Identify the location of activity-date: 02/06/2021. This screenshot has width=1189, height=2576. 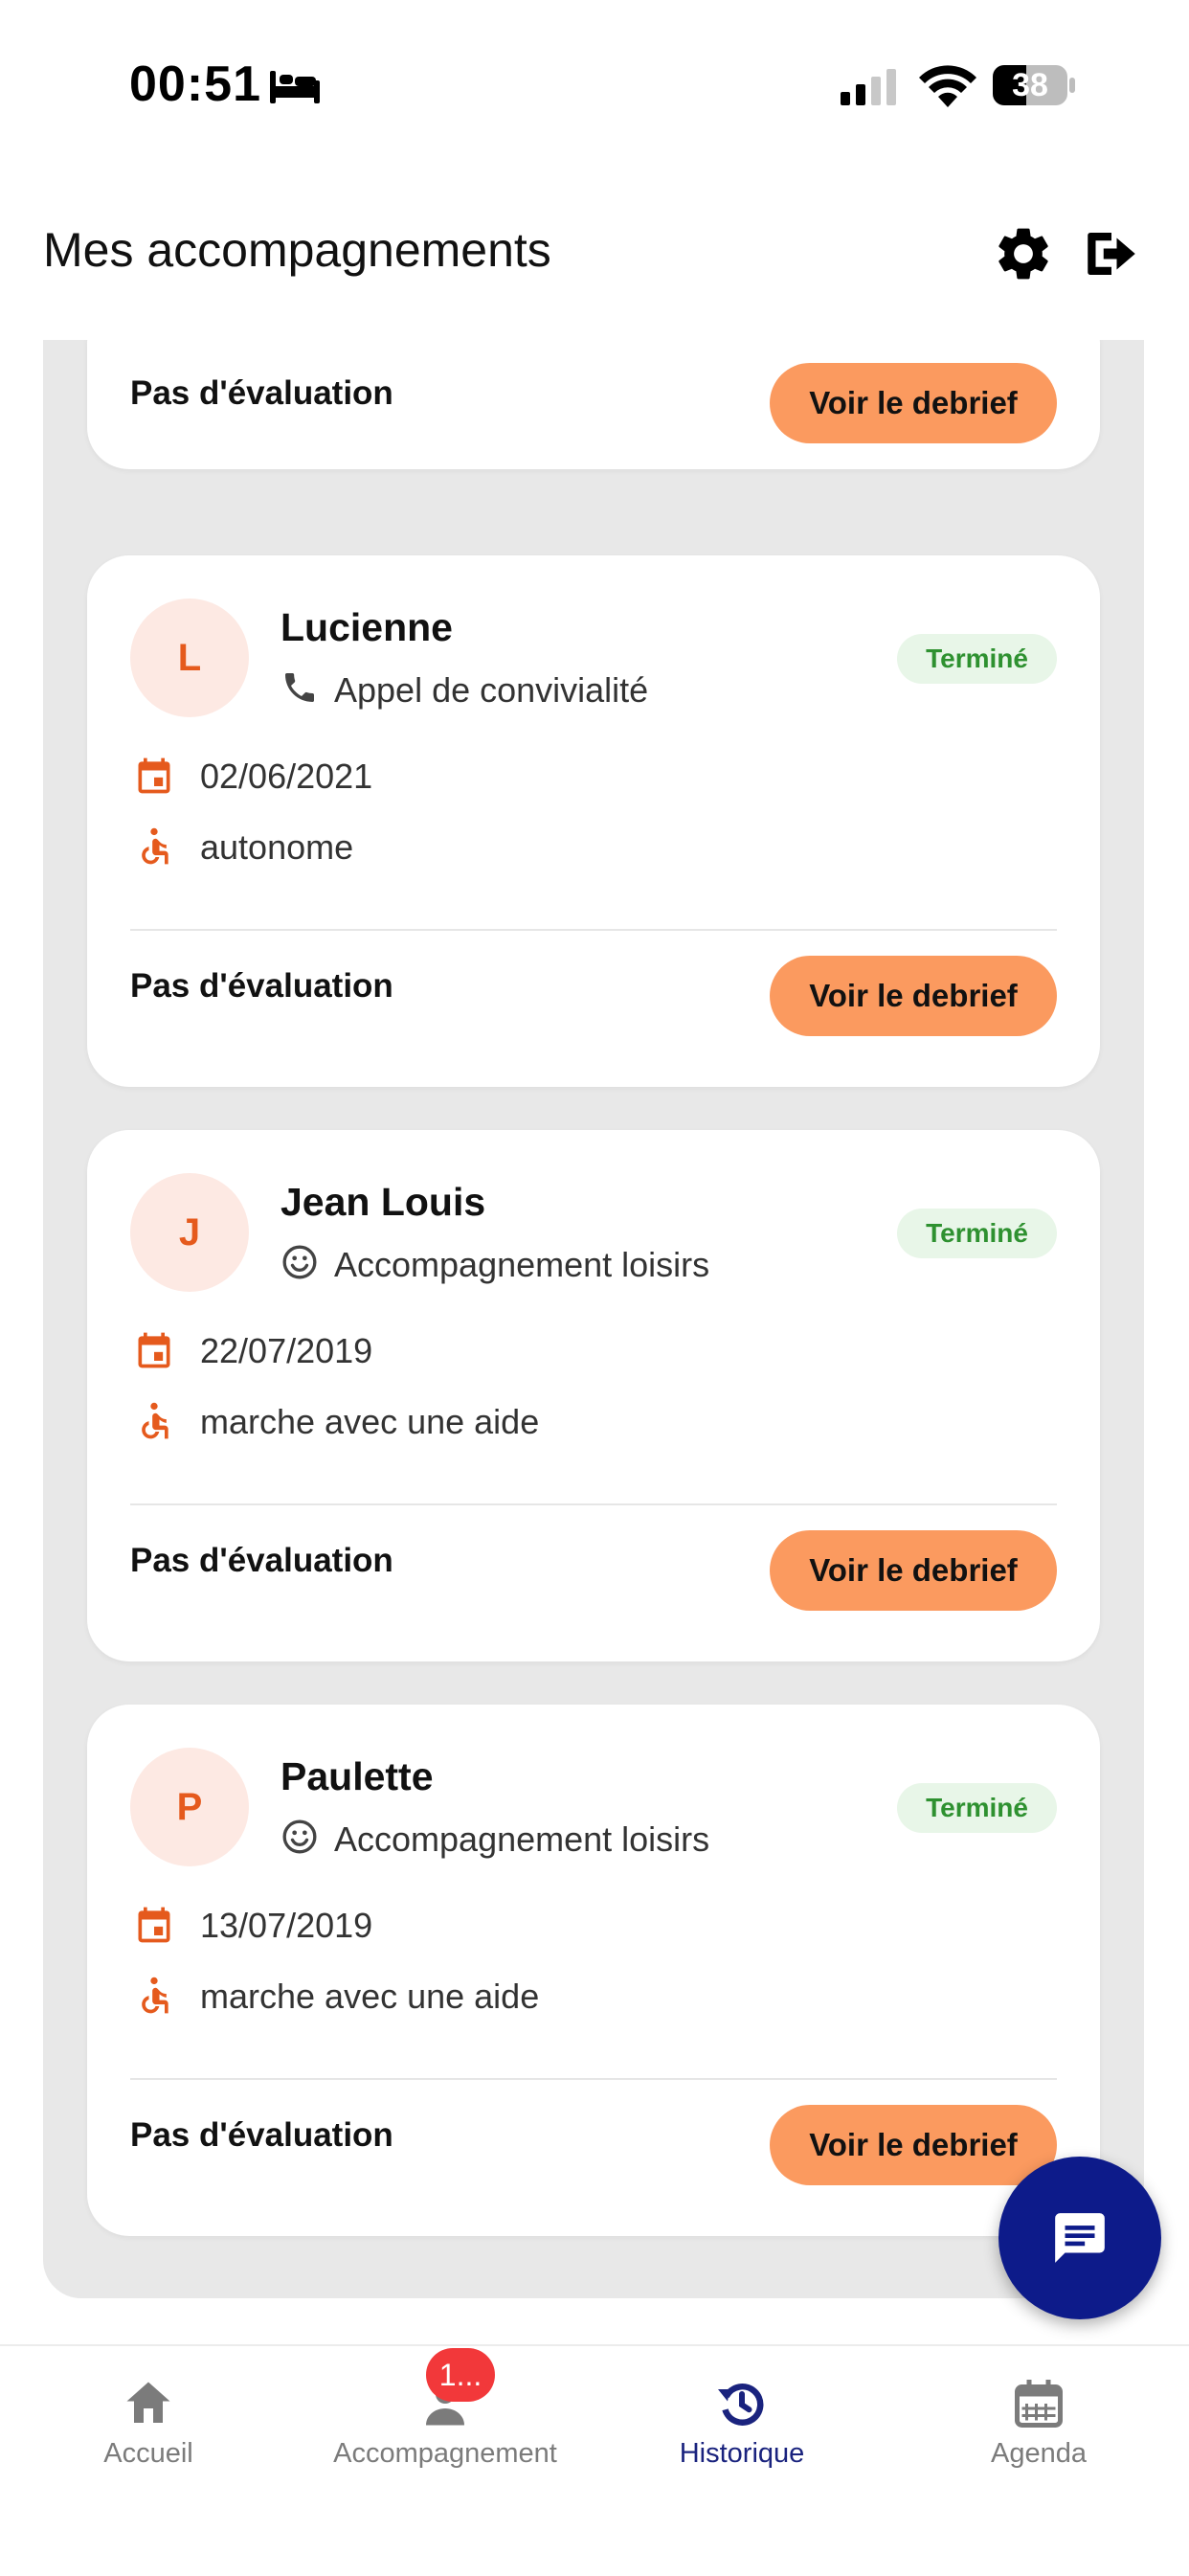
(286, 776).